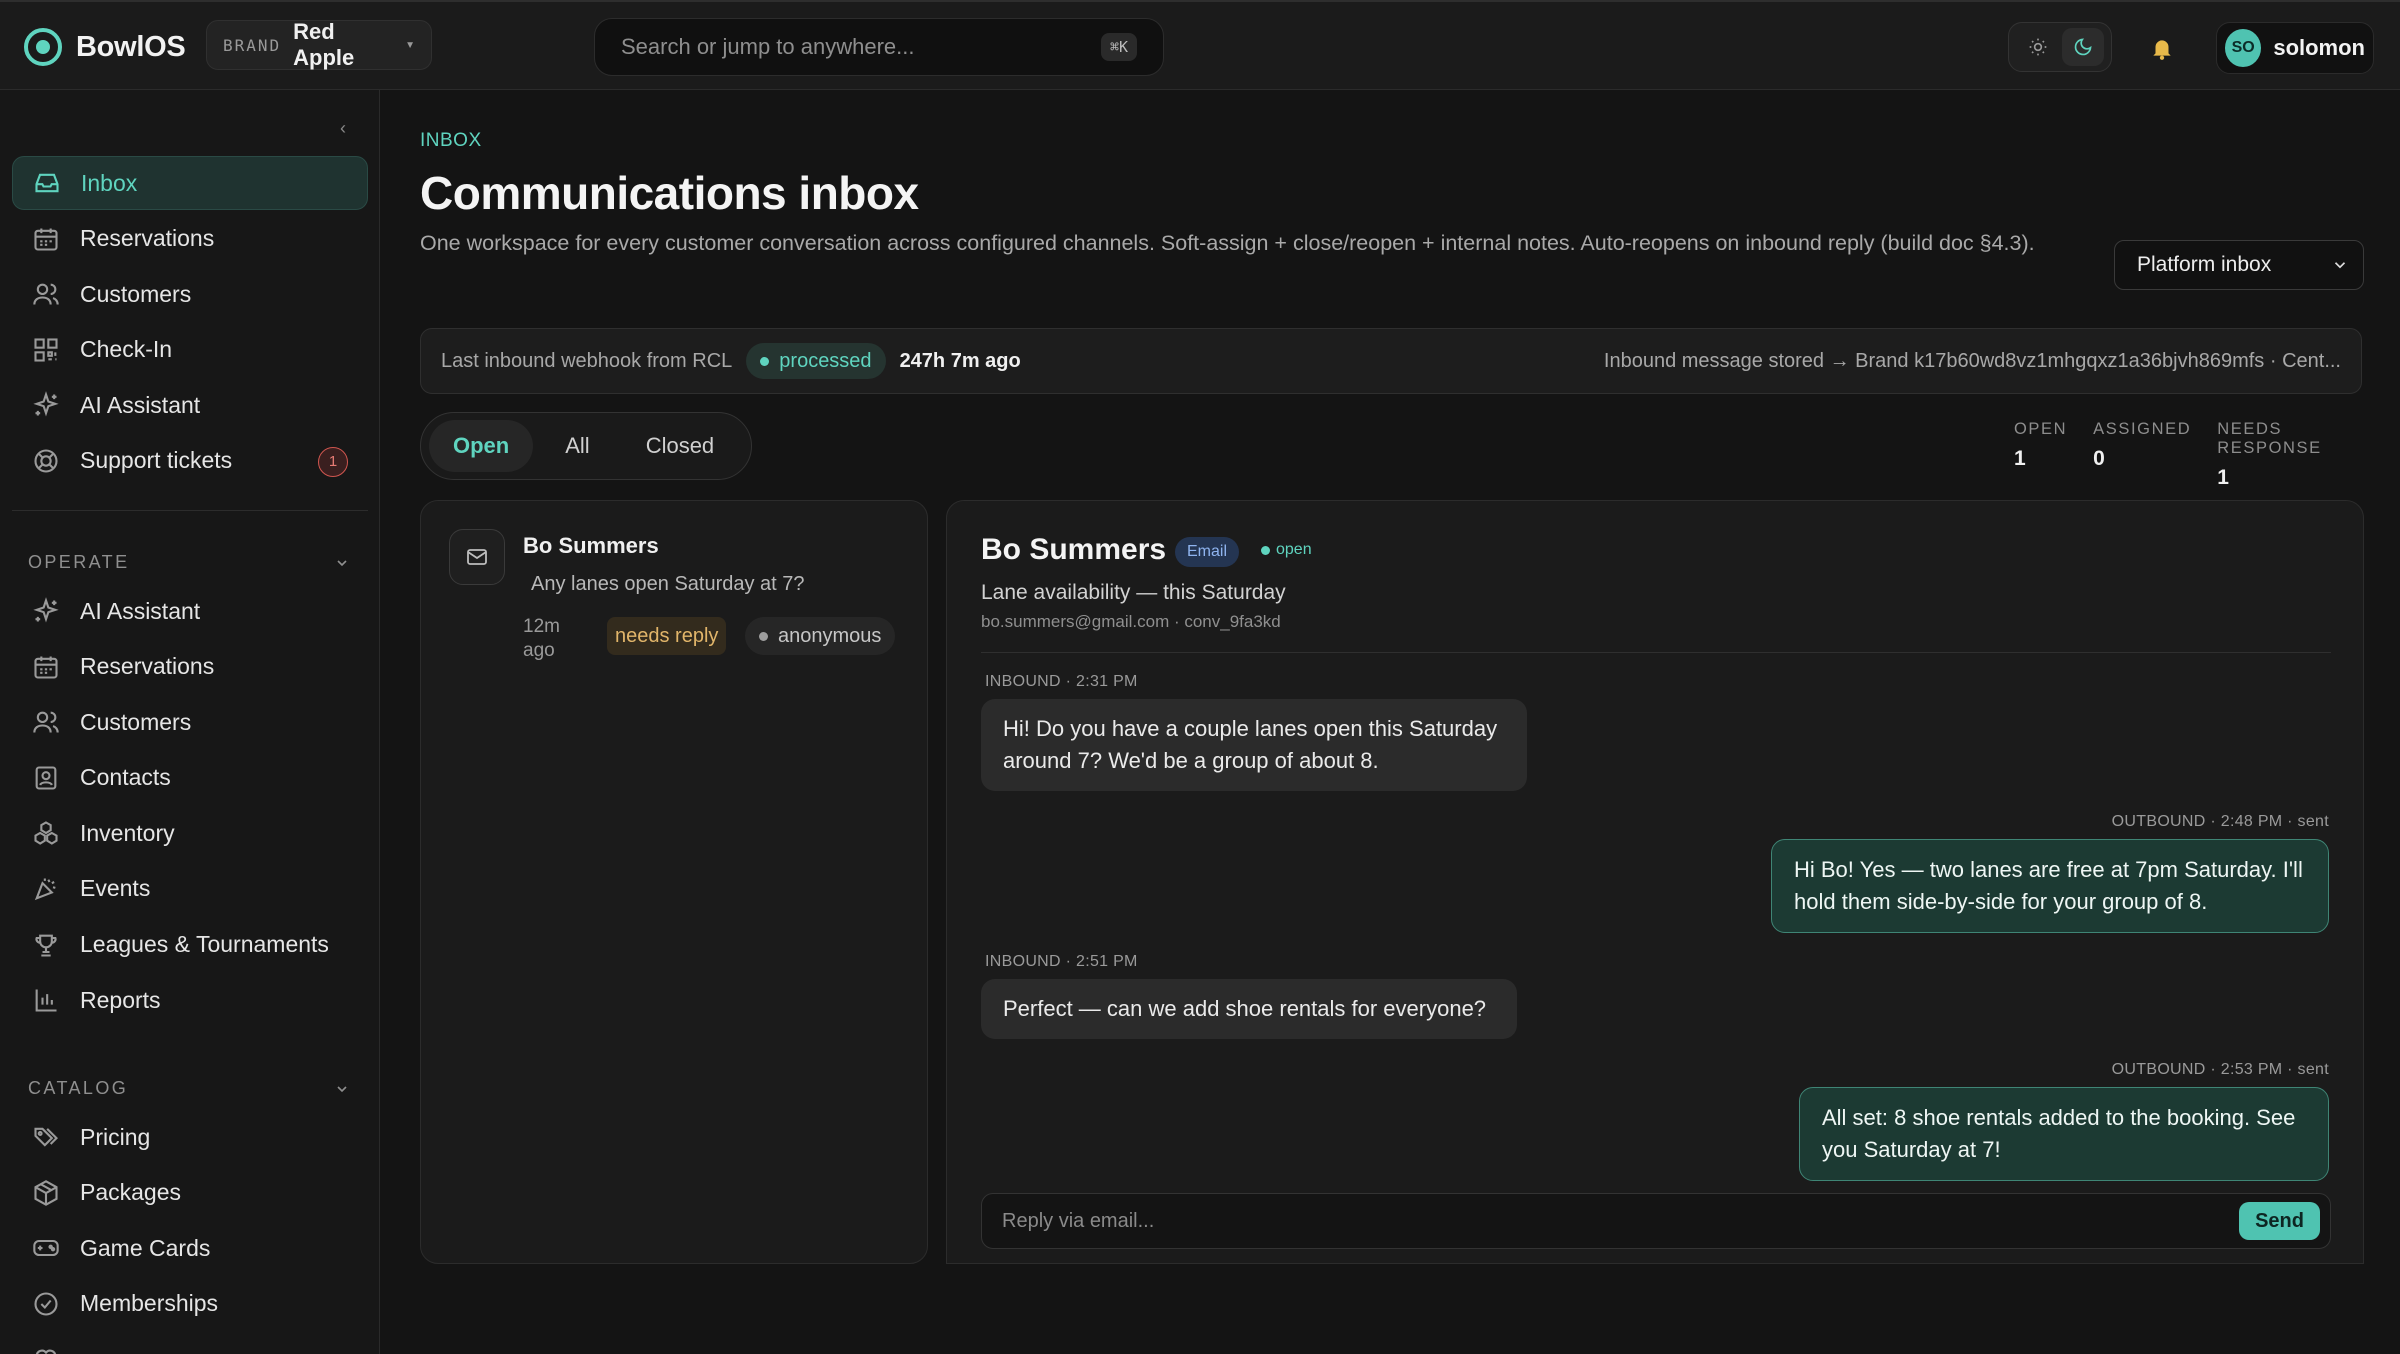 Image resolution: width=2400 pixels, height=1354 pixels. I want to click on app-logo: BowlOS, so click(104, 47).